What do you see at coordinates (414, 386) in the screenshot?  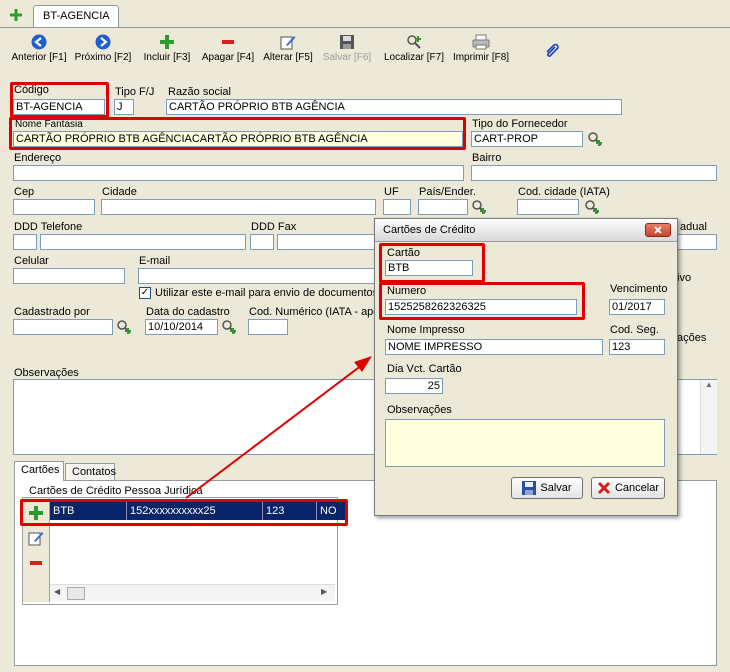 I see `dialog-dia-vct-field: 25` at bounding box center [414, 386].